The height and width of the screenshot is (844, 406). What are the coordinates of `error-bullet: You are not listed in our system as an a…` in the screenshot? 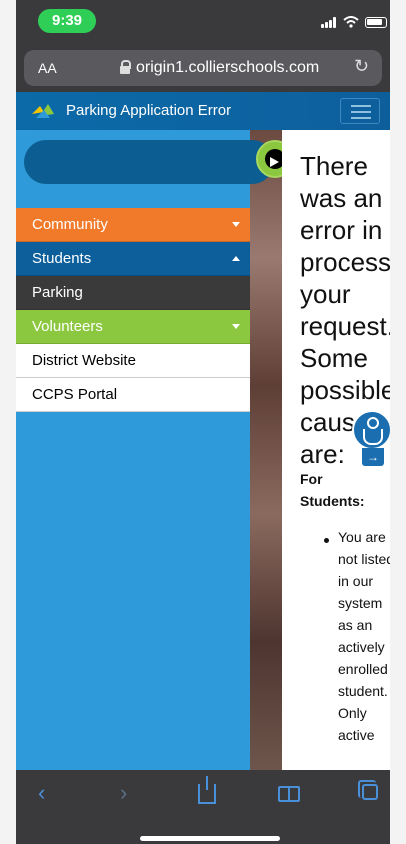 It's located at (364, 636).